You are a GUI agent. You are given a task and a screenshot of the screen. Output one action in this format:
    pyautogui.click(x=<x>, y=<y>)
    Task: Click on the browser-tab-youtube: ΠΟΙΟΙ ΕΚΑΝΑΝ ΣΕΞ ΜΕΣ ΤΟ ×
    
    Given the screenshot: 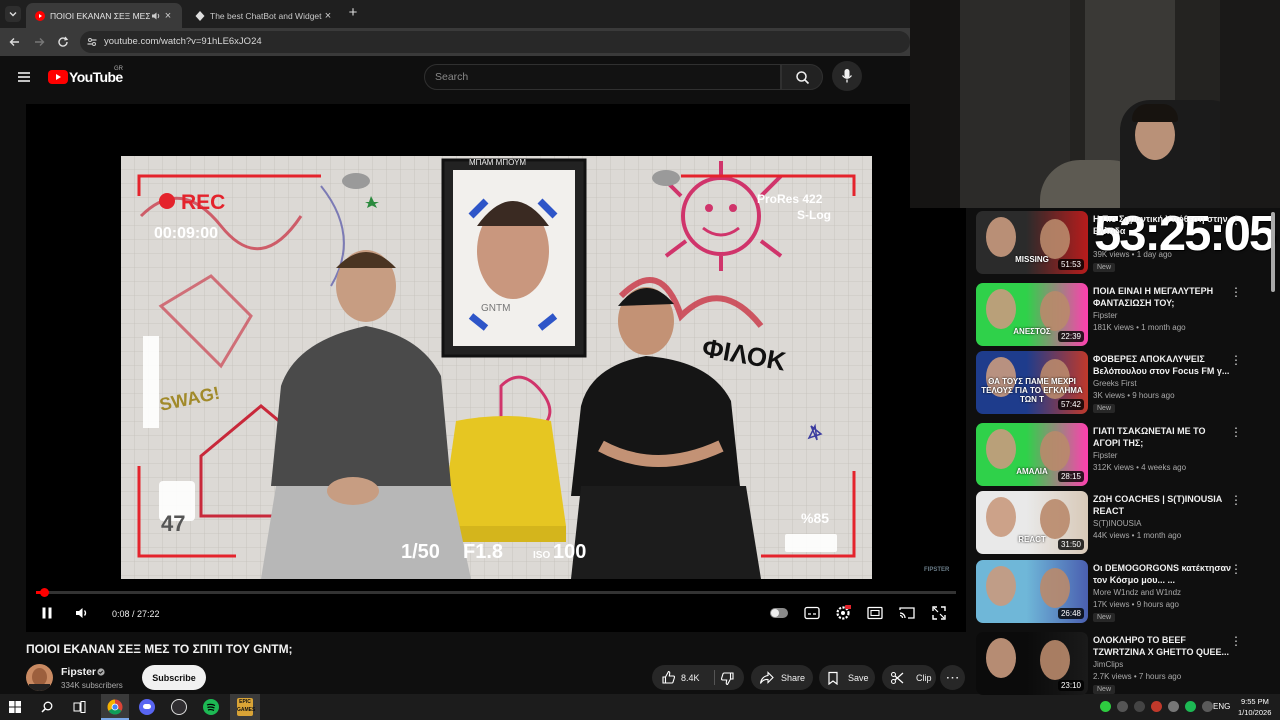 What is the action you would take?
    pyautogui.click(x=104, y=15)
    